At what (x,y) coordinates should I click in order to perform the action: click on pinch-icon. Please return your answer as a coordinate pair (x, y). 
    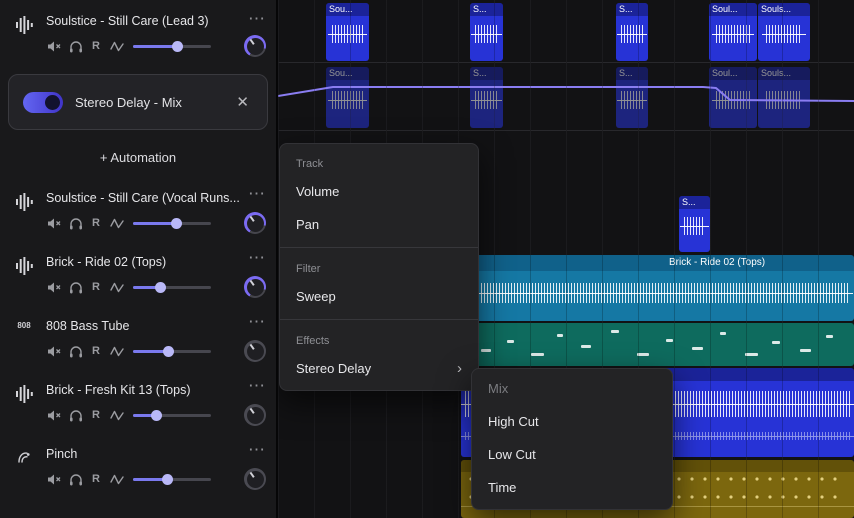
    Looking at the image, I should click on (24, 474).